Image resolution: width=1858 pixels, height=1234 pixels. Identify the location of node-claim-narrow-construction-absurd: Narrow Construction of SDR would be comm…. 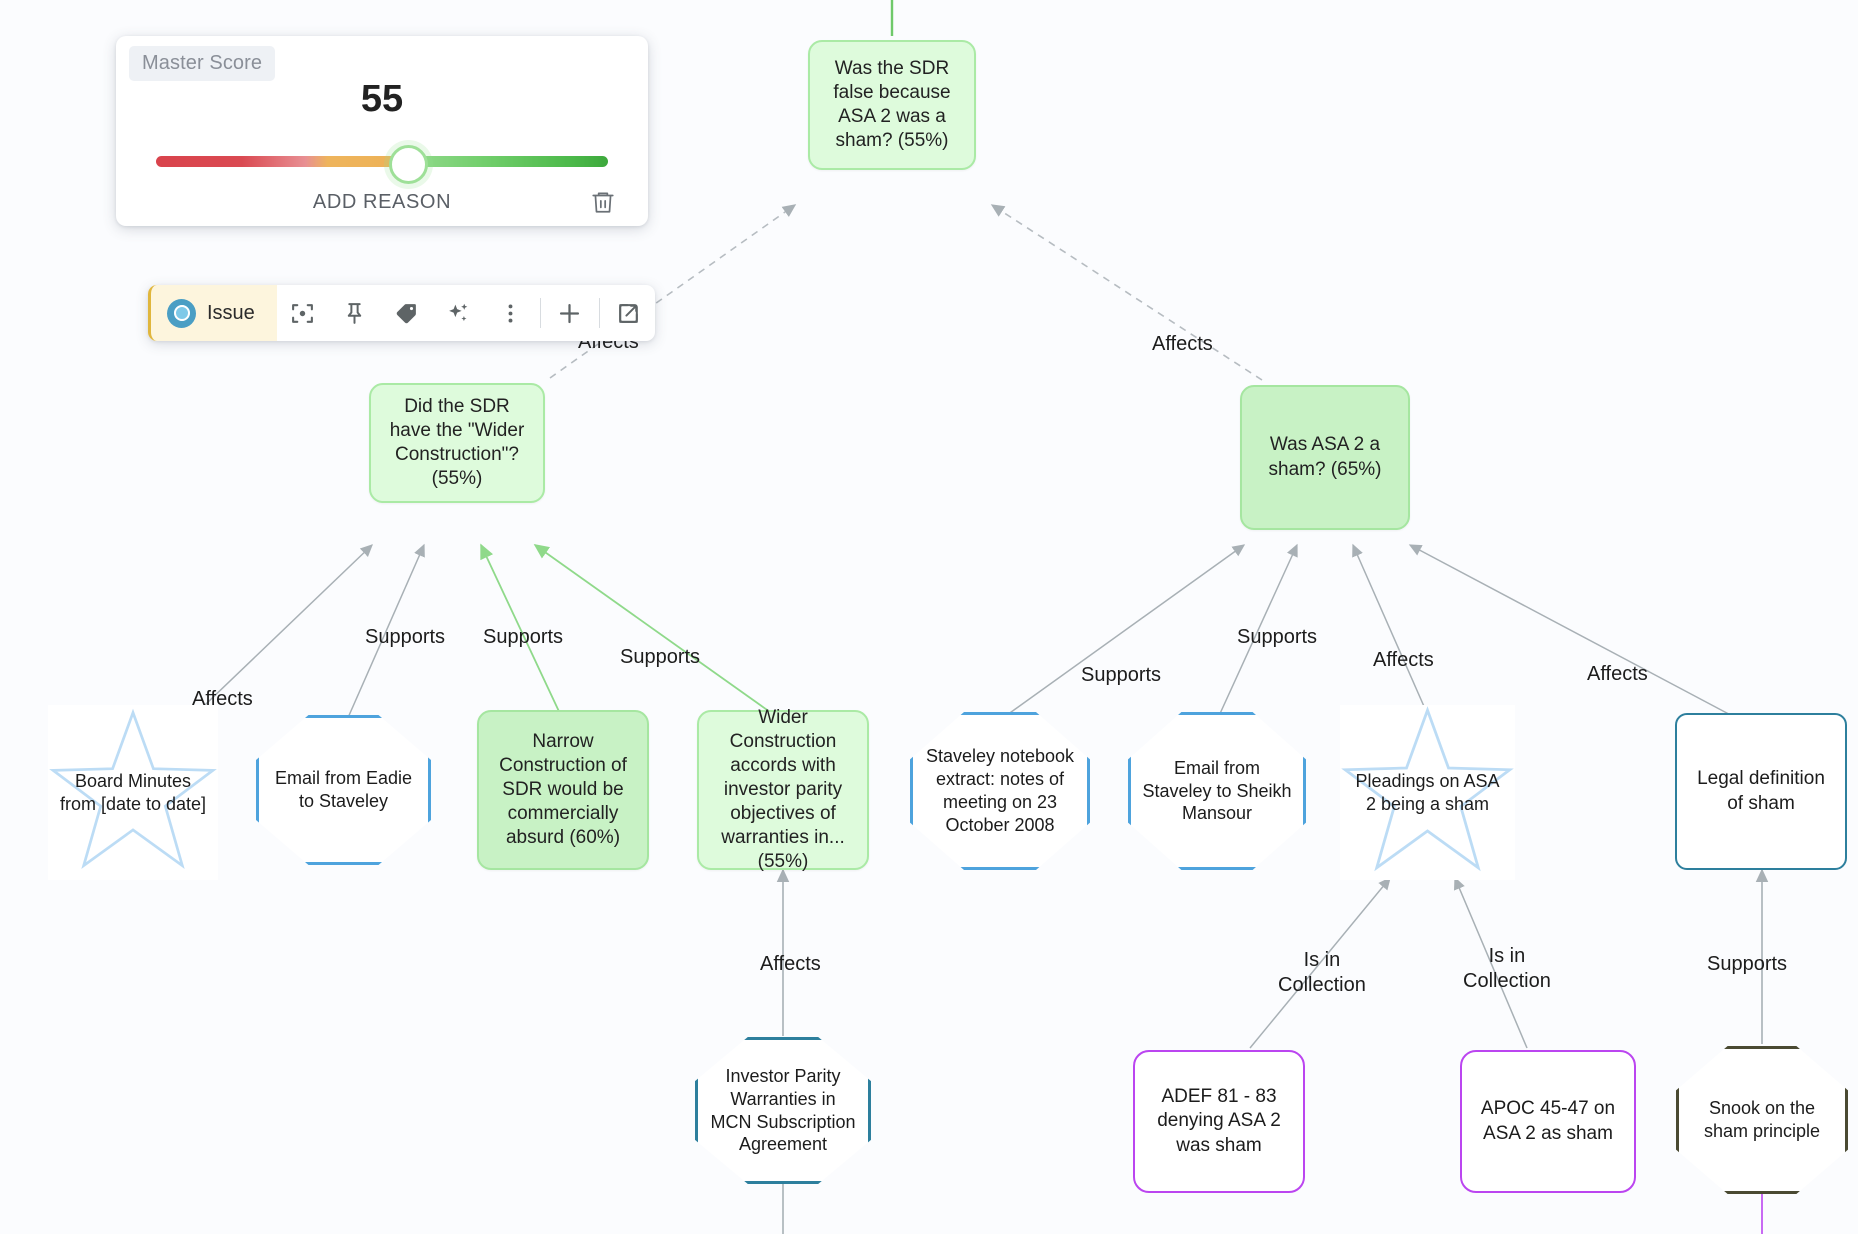
(563, 790).